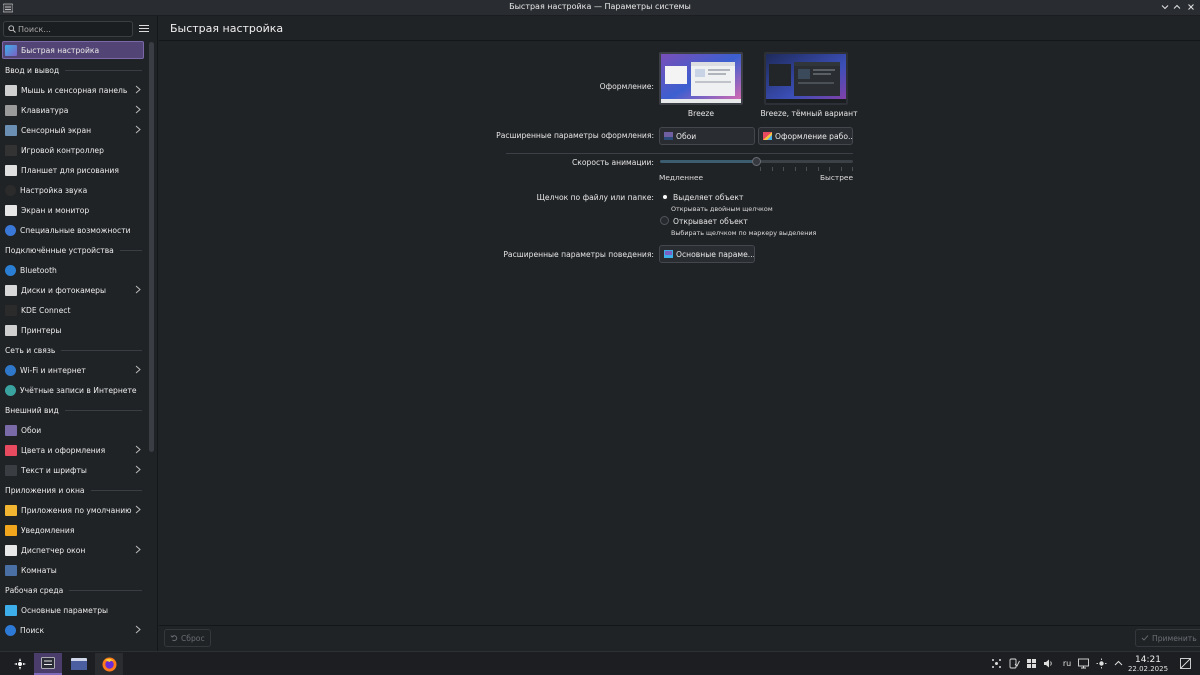 The height and width of the screenshot is (675, 1200). I want to click on quick-settings-icon, so click(11, 50).